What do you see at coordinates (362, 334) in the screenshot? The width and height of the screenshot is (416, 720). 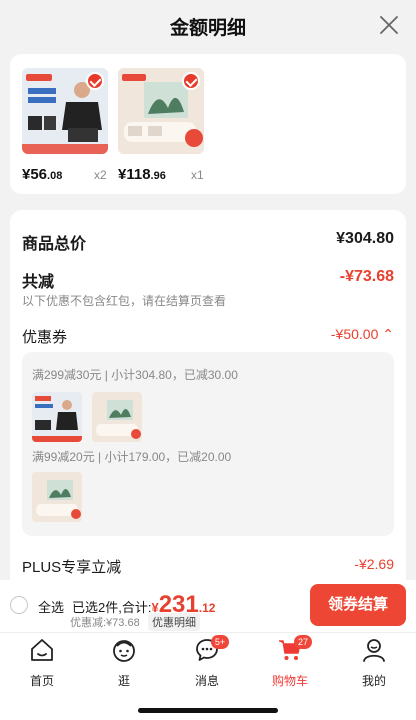 I see `coupon-value: -¥50.00 ⌃` at bounding box center [362, 334].